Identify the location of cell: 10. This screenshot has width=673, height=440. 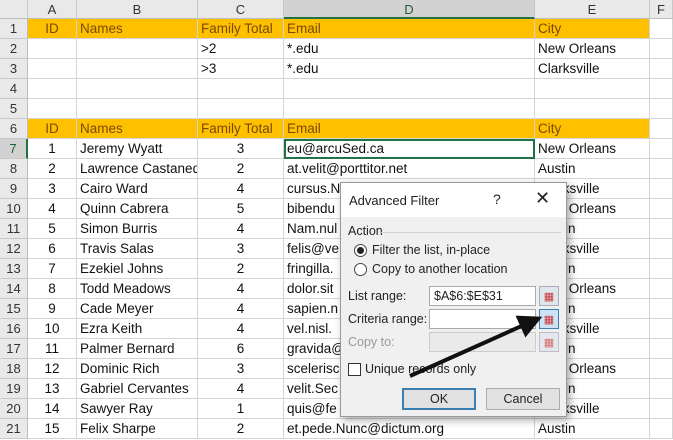
(52, 329).